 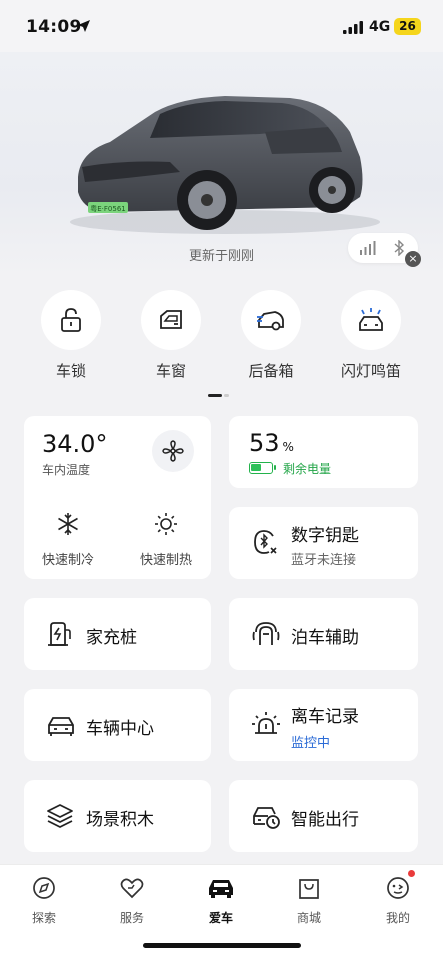 I want to click on car-icon, so click(x=221, y=889).